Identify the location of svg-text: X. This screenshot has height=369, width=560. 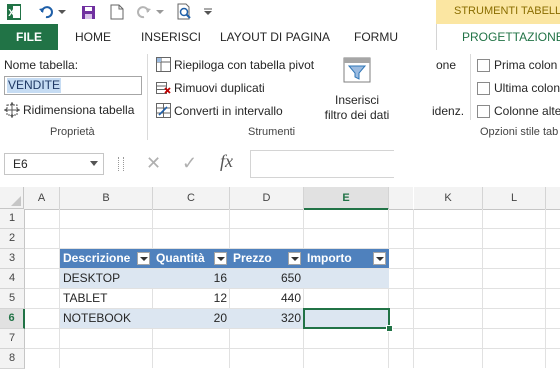
(11, 13).